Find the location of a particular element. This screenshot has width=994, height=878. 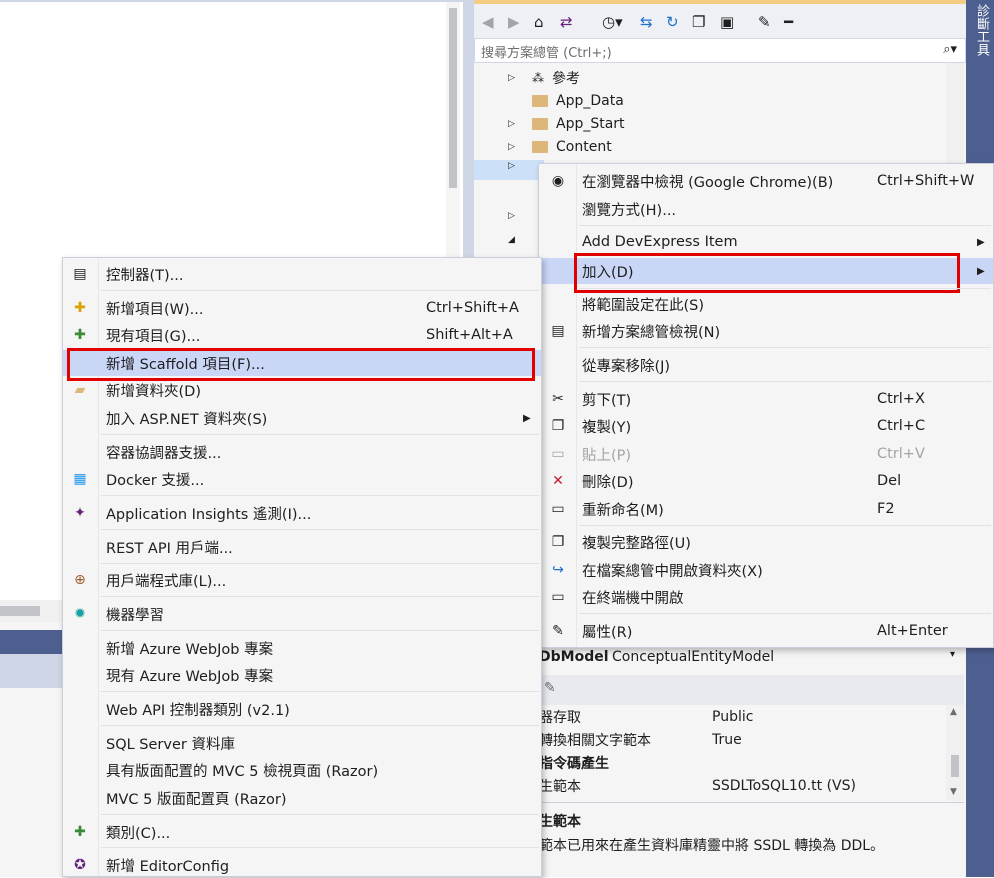

menu-item-delete: ✕ 刪除(D) Del is located at coordinates (766, 481).